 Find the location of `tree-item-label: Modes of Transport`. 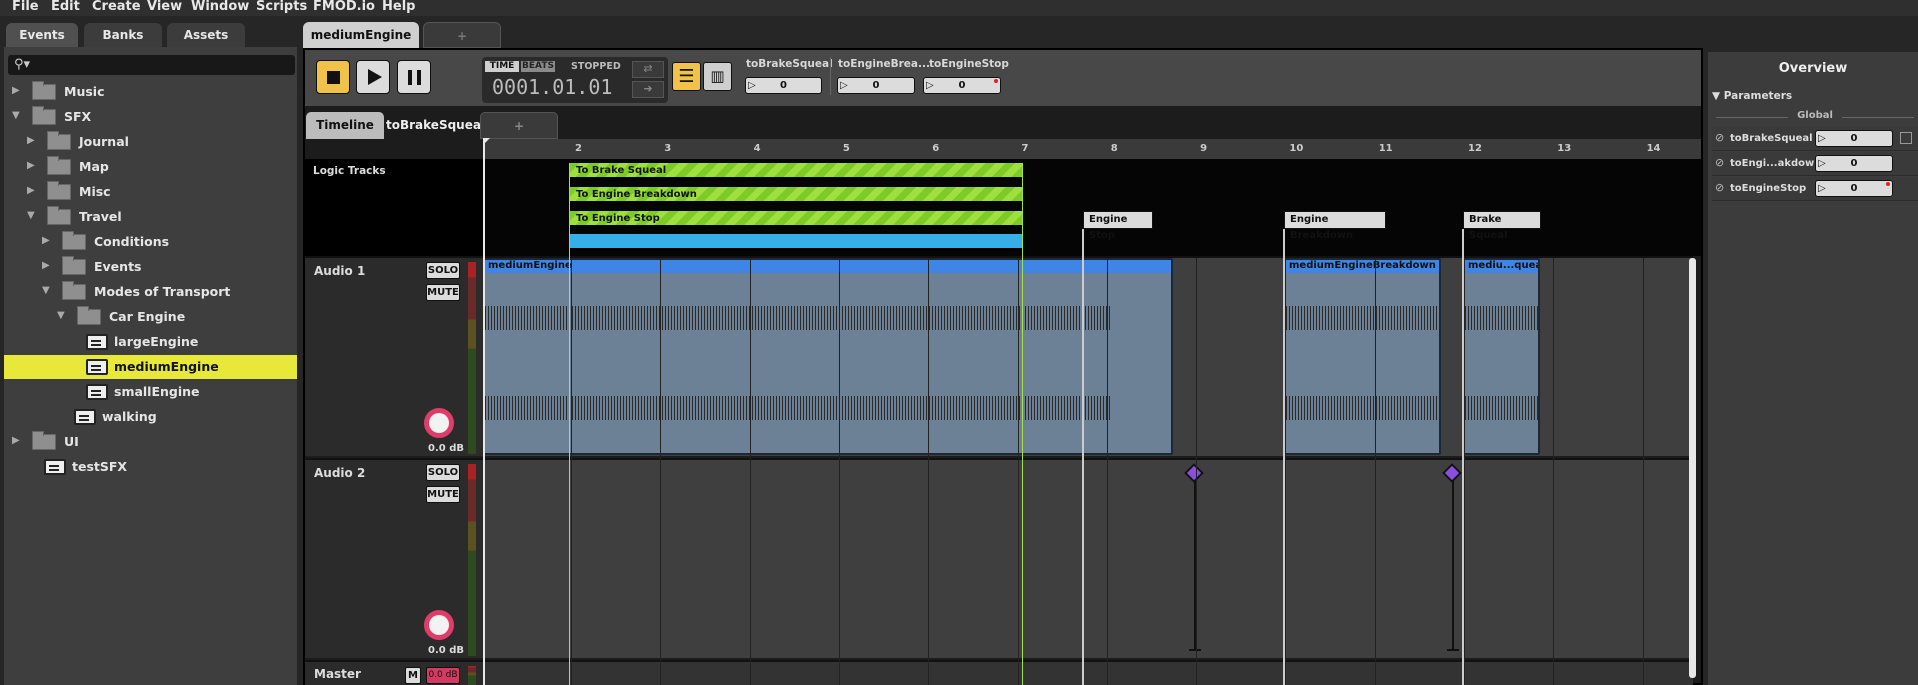

tree-item-label: Modes of Transport is located at coordinates (162, 291).